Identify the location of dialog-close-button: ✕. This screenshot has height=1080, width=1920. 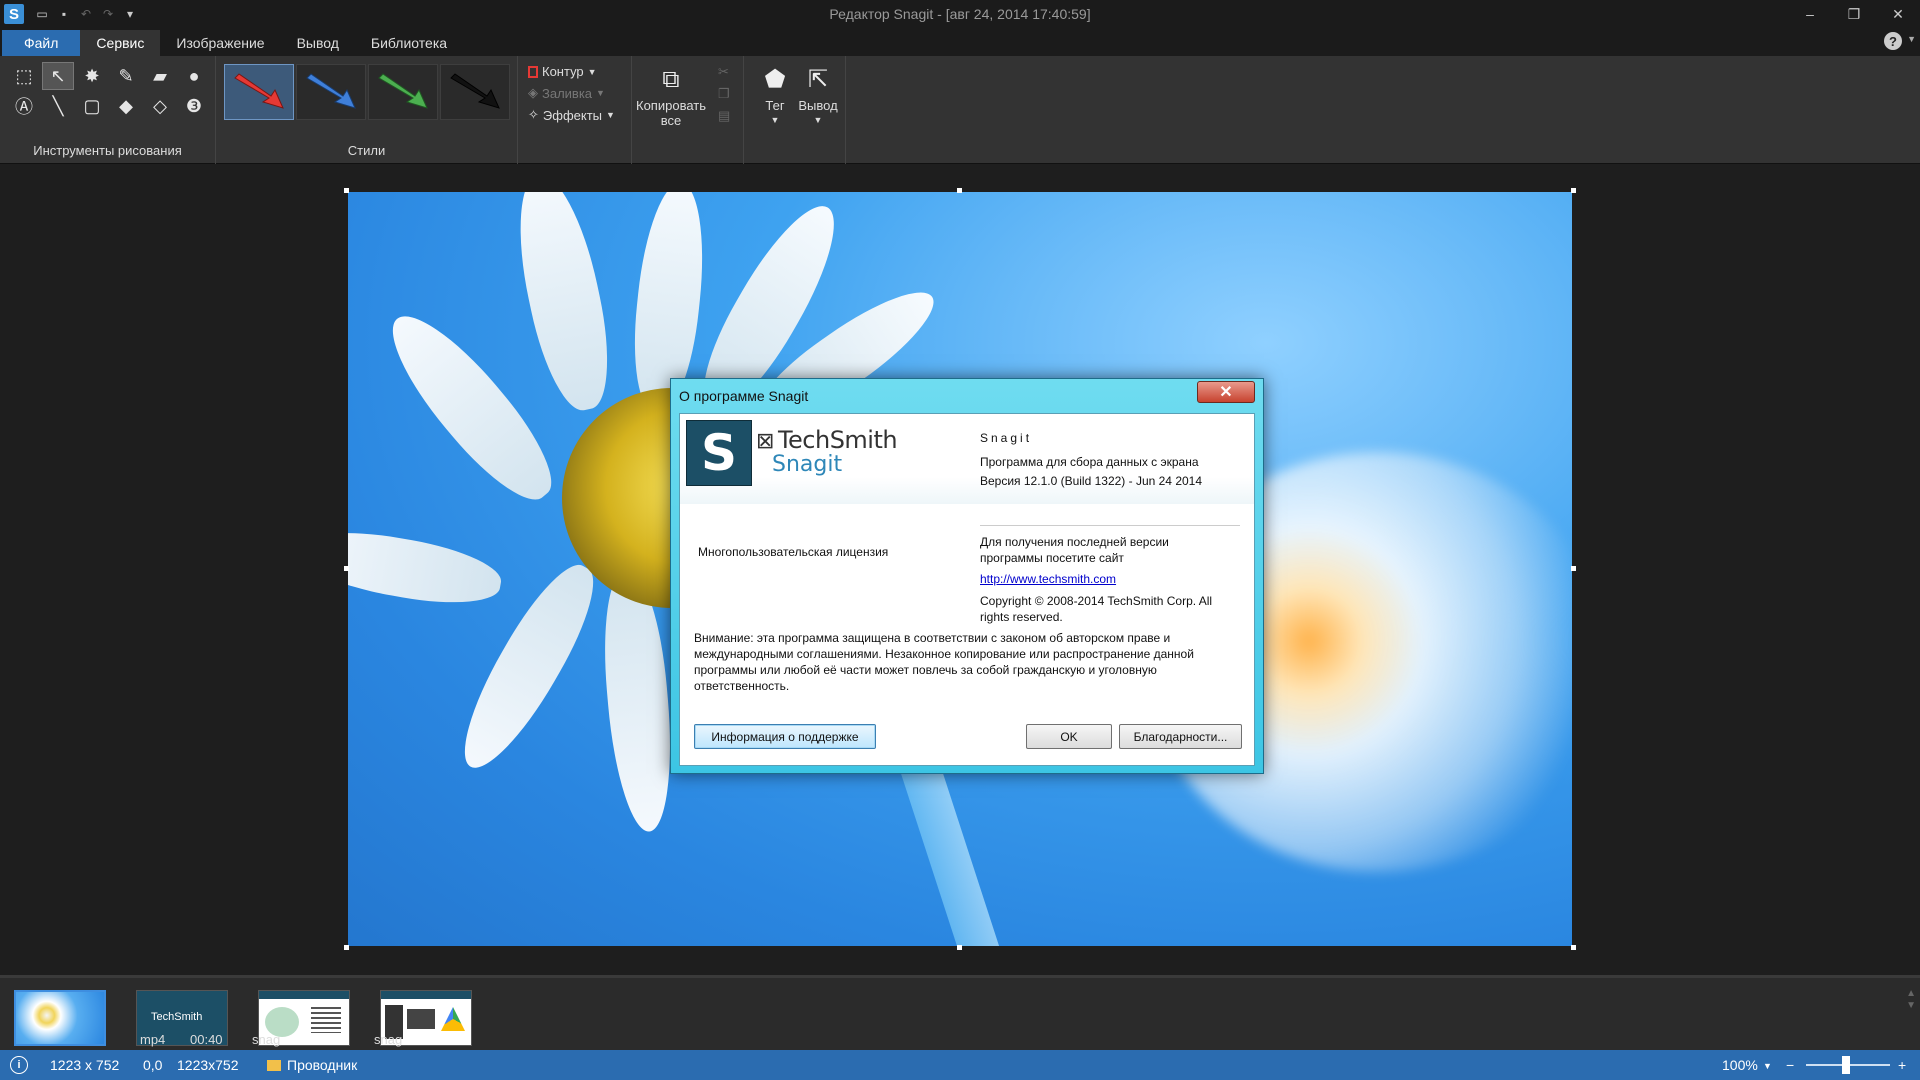
(1226, 392).